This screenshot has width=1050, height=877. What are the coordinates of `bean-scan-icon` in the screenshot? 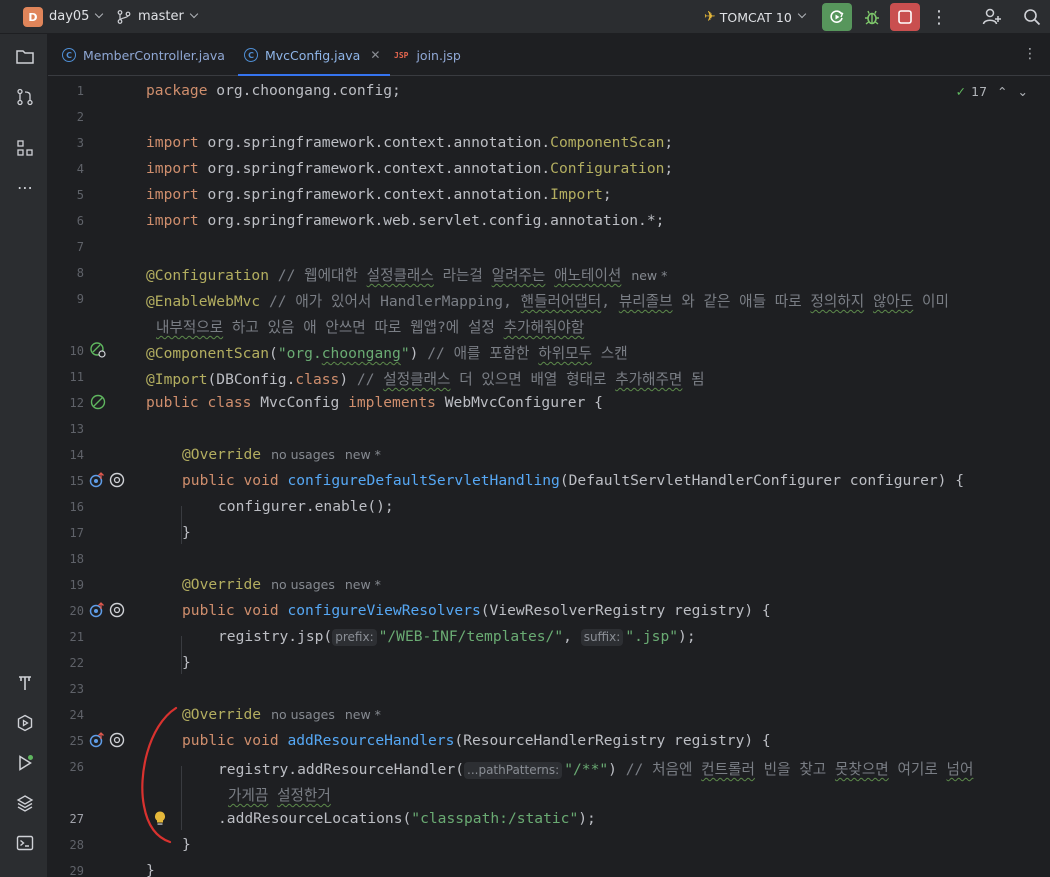 It's located at (98, 350).